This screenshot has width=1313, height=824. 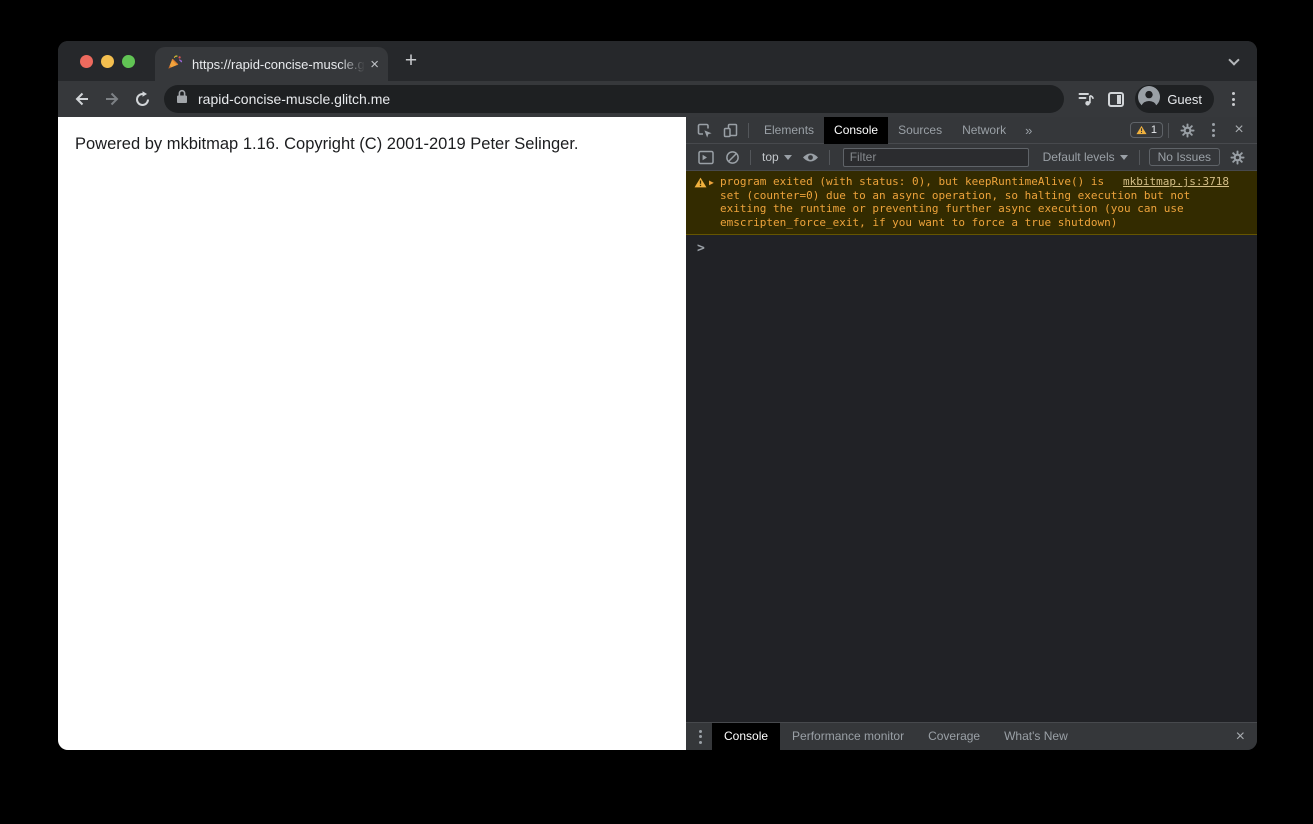 What do you see at coordinates (1149, 99) in the screenshot?
I see `avatar-icon` at bounding box center [1149, 99].